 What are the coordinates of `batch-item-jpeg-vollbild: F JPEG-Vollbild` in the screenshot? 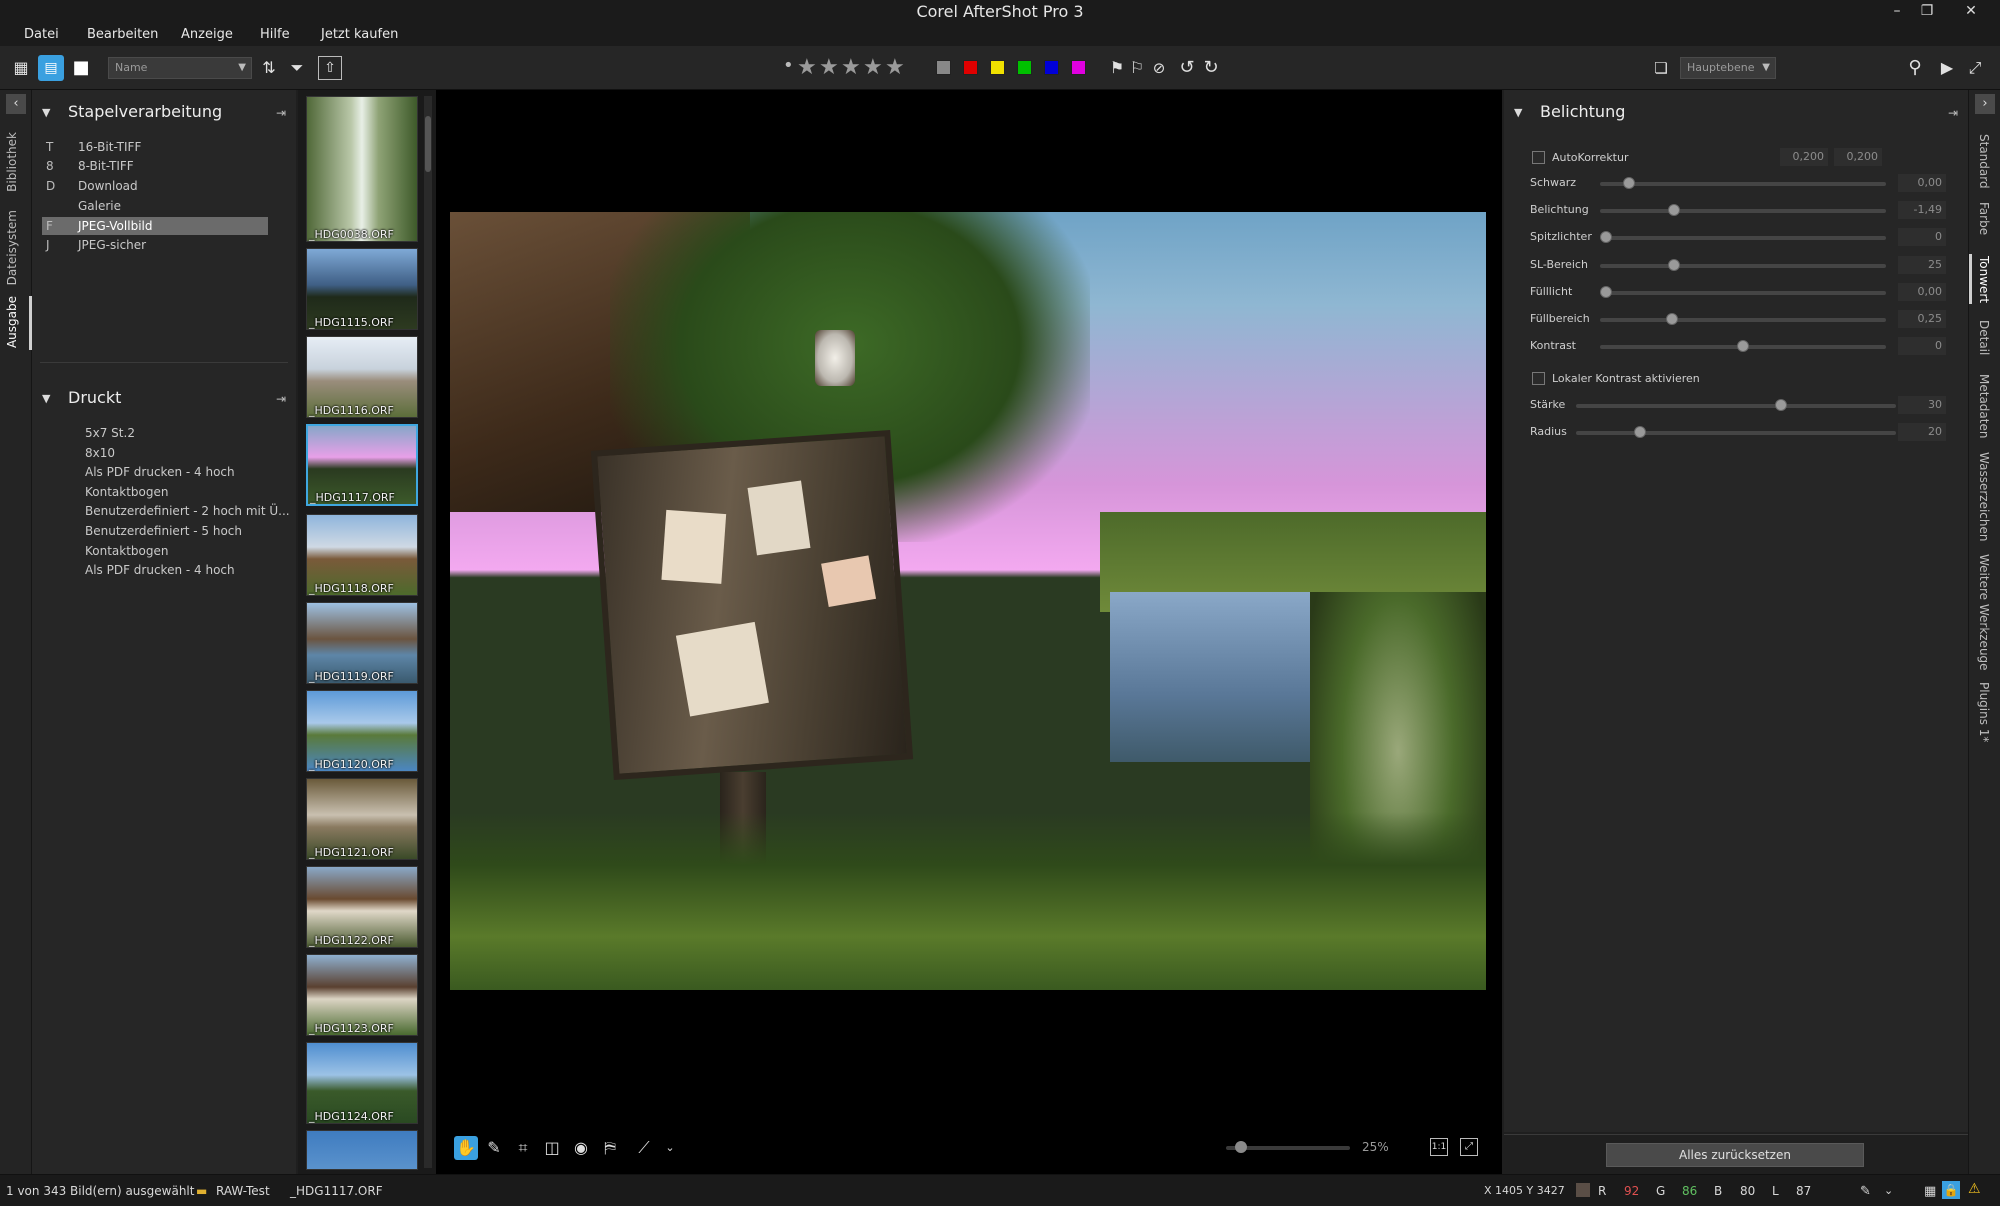 It's located at (155, 226).